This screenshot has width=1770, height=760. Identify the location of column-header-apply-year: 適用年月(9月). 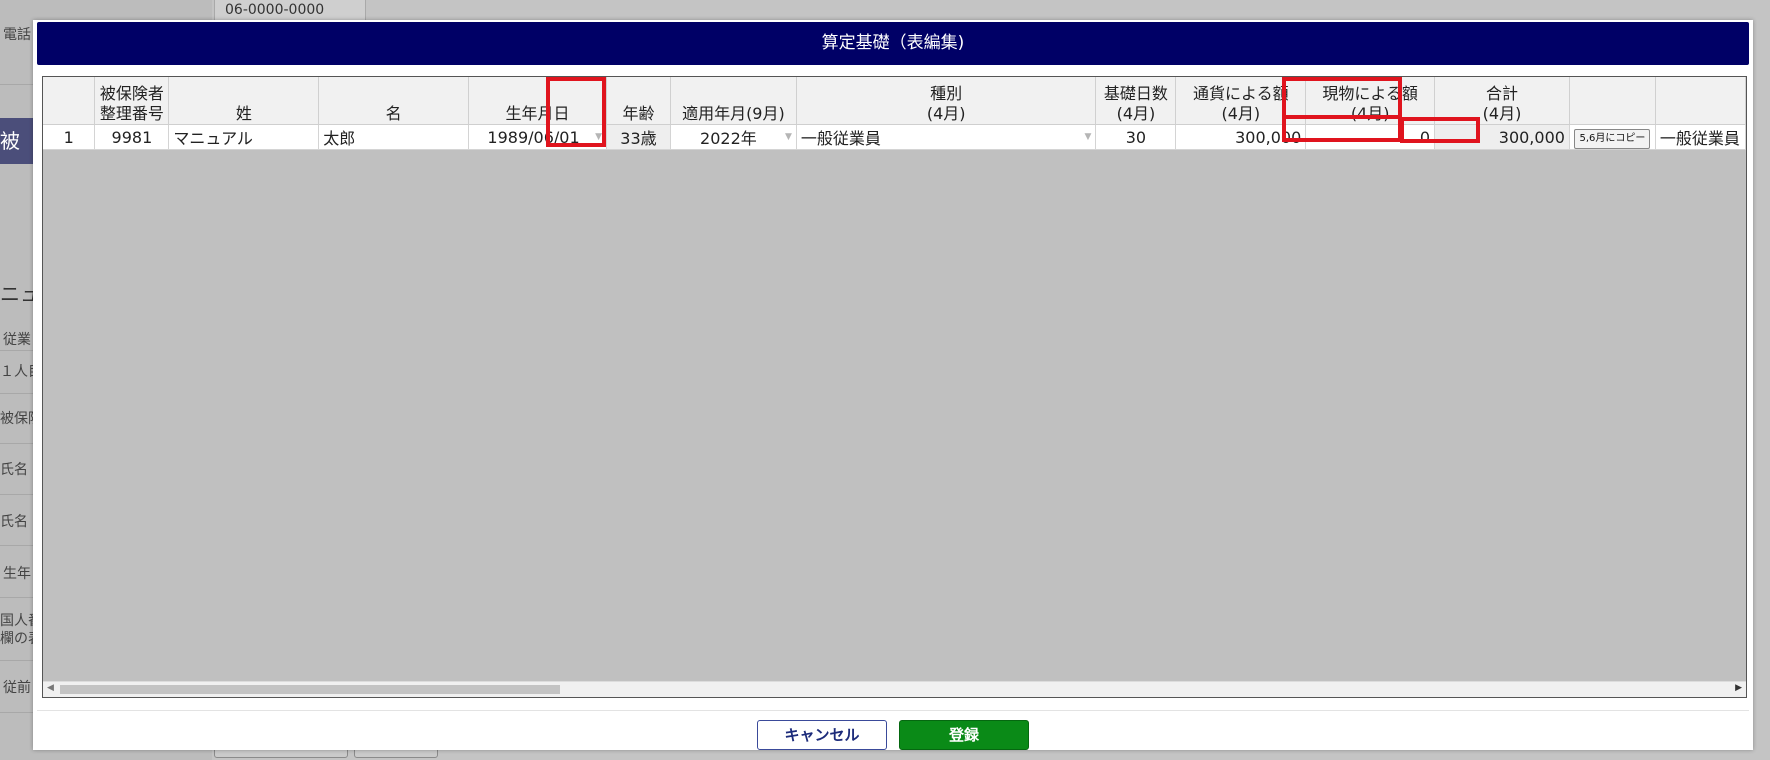
(733, 101).